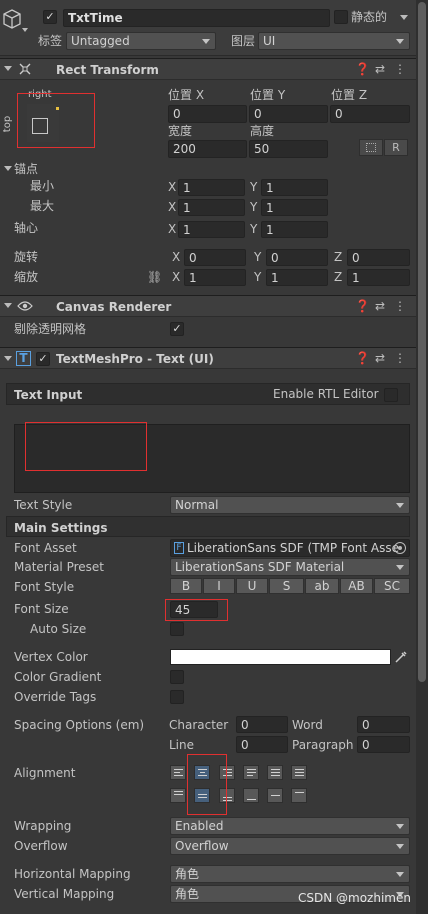 The height and width of the screenshot is (914, 428). Describe the element at coordinates (371, 147) in the screenshot. I see `blueprint-mode-button` at that location.